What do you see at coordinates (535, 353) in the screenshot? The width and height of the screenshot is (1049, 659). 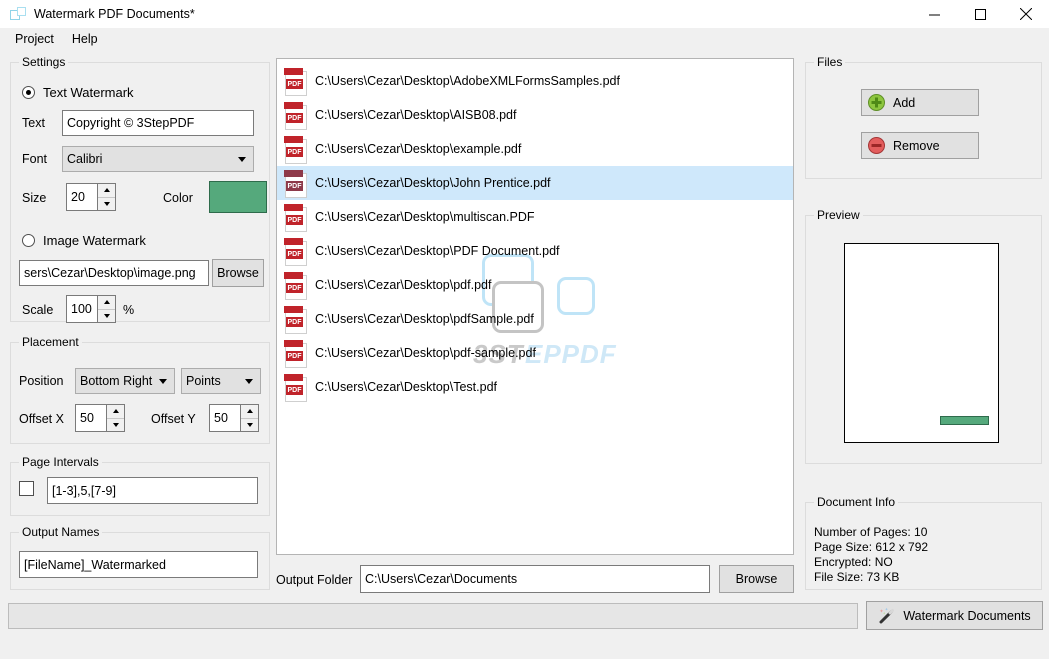 I see `file-list-item: PDF C:\Users\Cezar\Desktop\pdf-sample.pdf` at bounding box center [535, 353].